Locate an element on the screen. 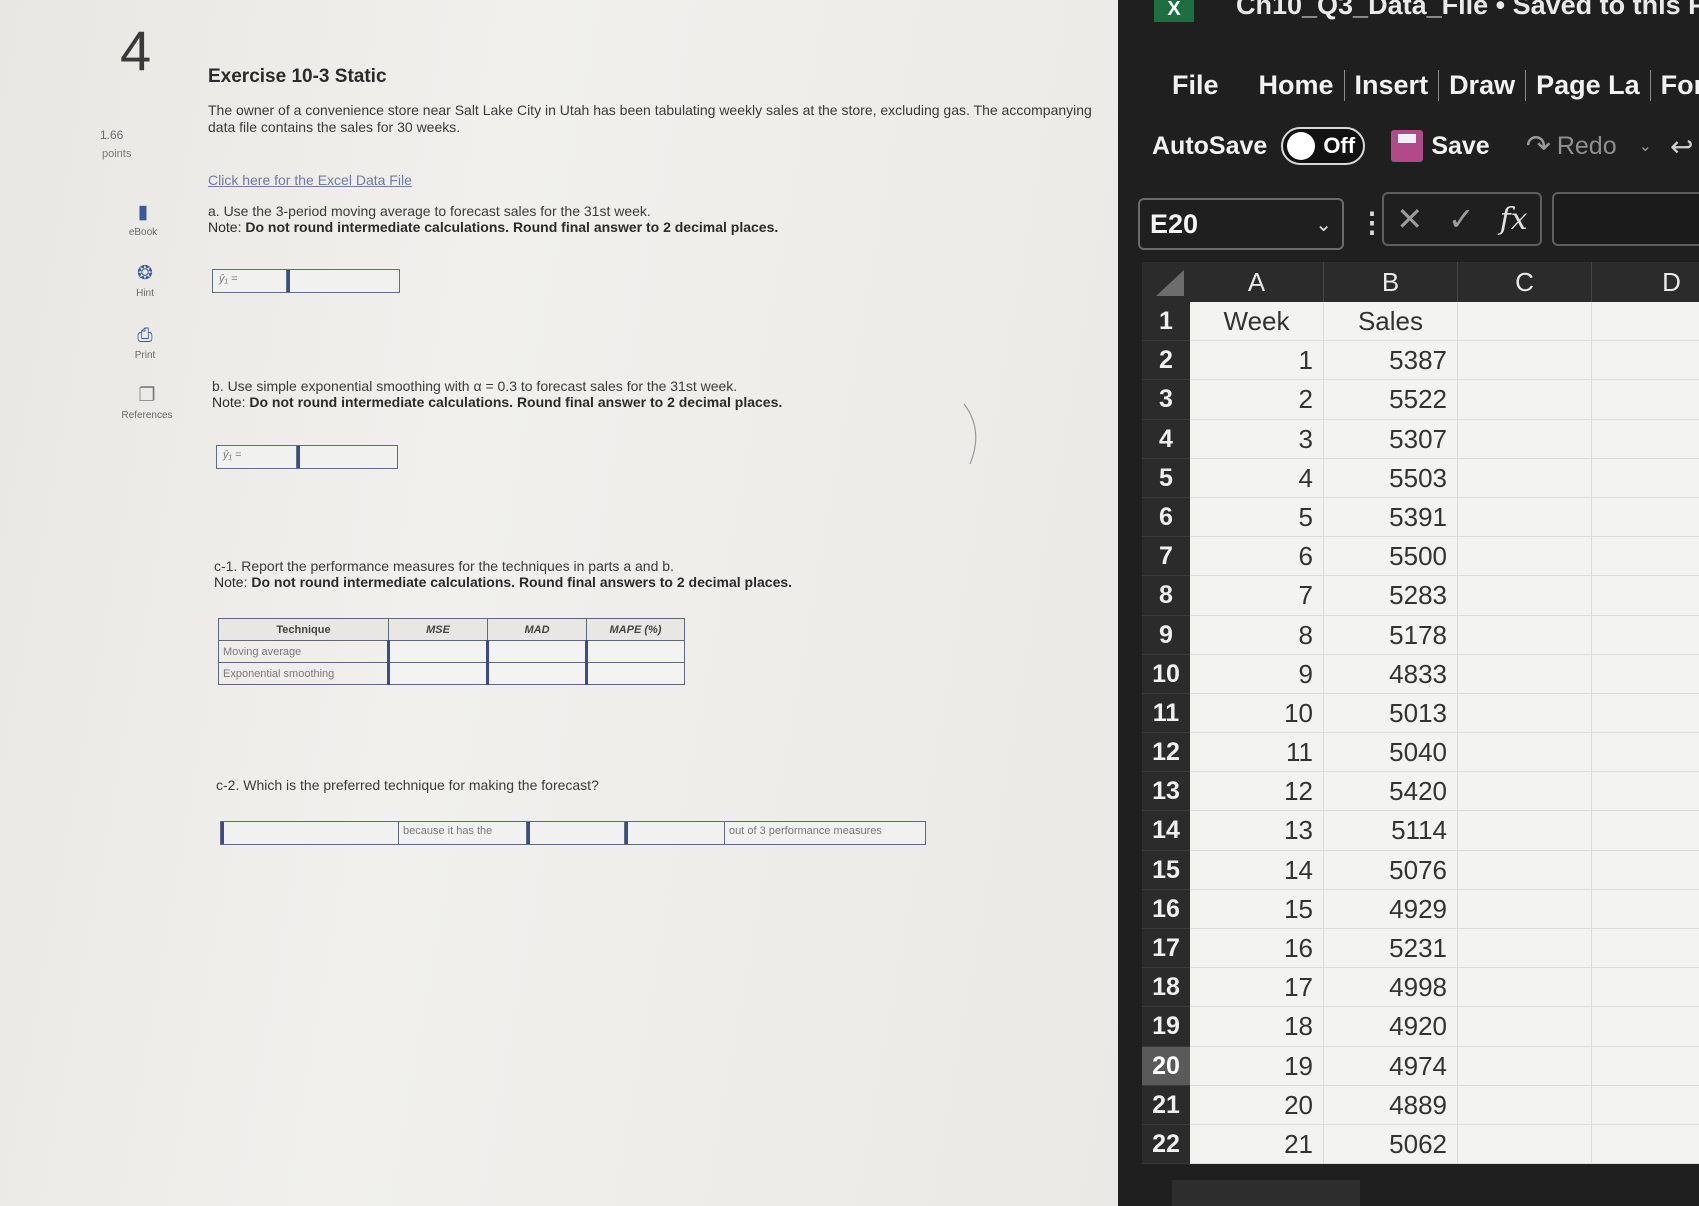 This screenshot has height=1206, width=1699. cell-b: 5503 is located at coordinates (1391, 478).